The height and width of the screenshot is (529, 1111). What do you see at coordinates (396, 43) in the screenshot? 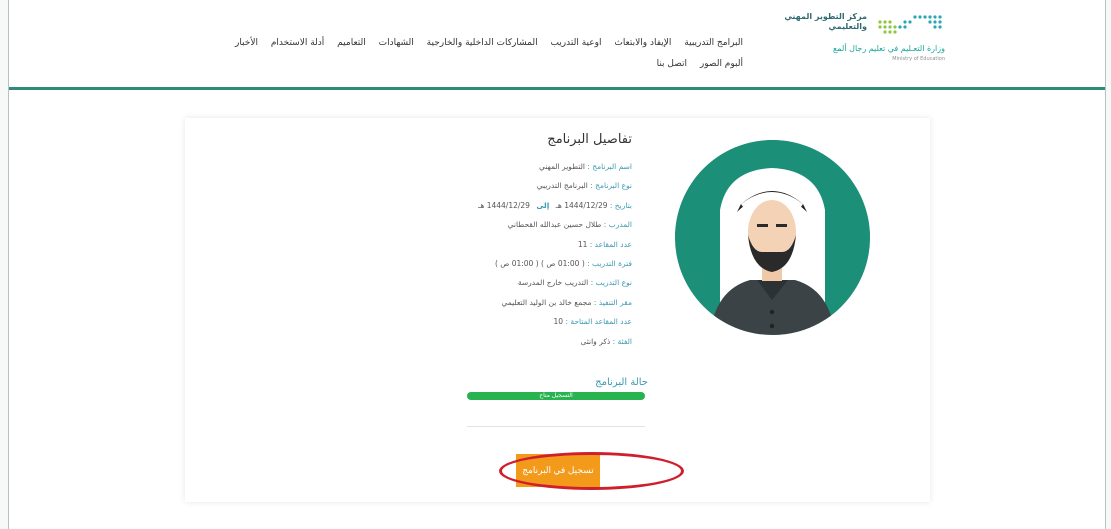
I see `nav-item-certificates: الشهادات` at bounding box center [396, 43].